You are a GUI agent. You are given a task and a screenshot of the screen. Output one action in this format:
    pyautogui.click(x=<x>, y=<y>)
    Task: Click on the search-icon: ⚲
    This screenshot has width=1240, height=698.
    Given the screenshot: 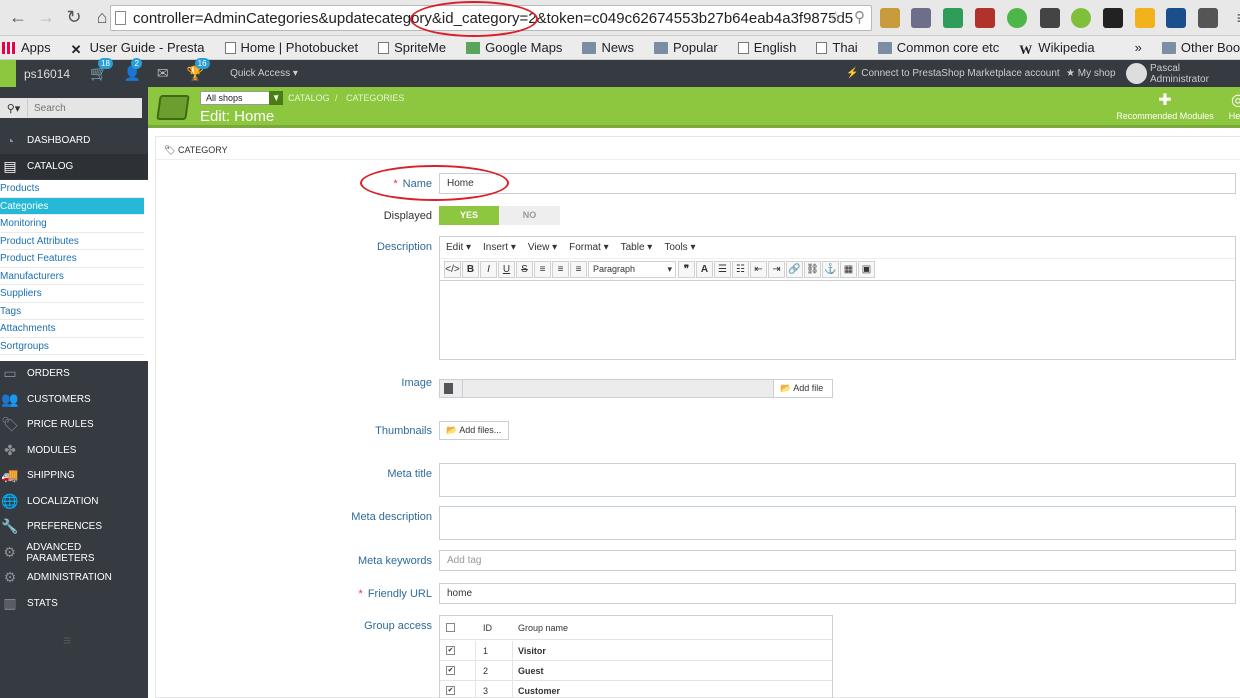 What is the action you would take?
    pyautogui.click(x=859, y=17)
    